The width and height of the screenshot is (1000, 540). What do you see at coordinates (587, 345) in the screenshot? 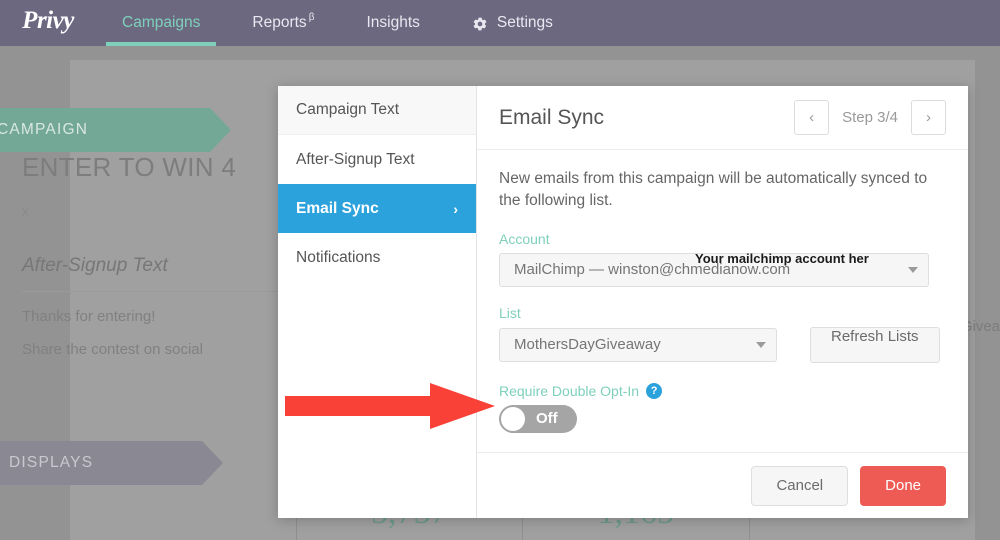
I see `list-select-value: MothersDayGiveaway` at bounding box center [587, 345].